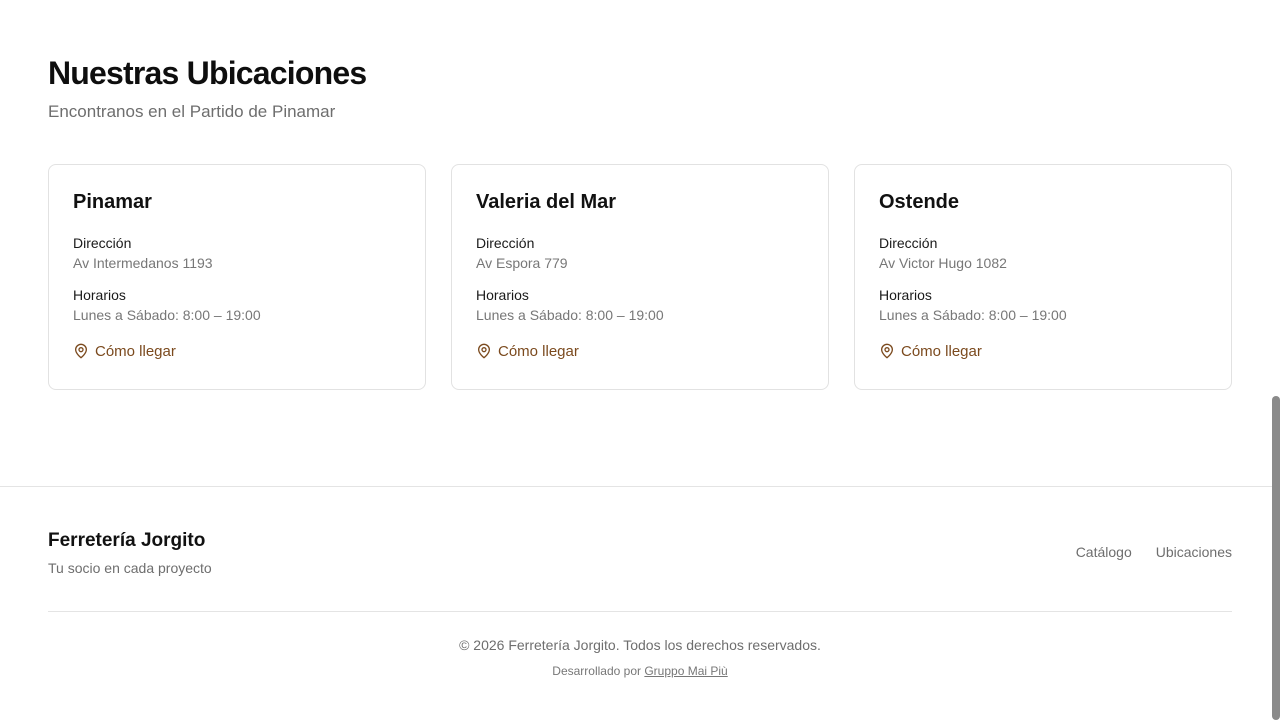 This screenshot has height=720, width=1280. What do you see at coordinates (522, 263) in the screenshot?
I see `address-value: Av Espora 779` at bounding box center [522, 263].